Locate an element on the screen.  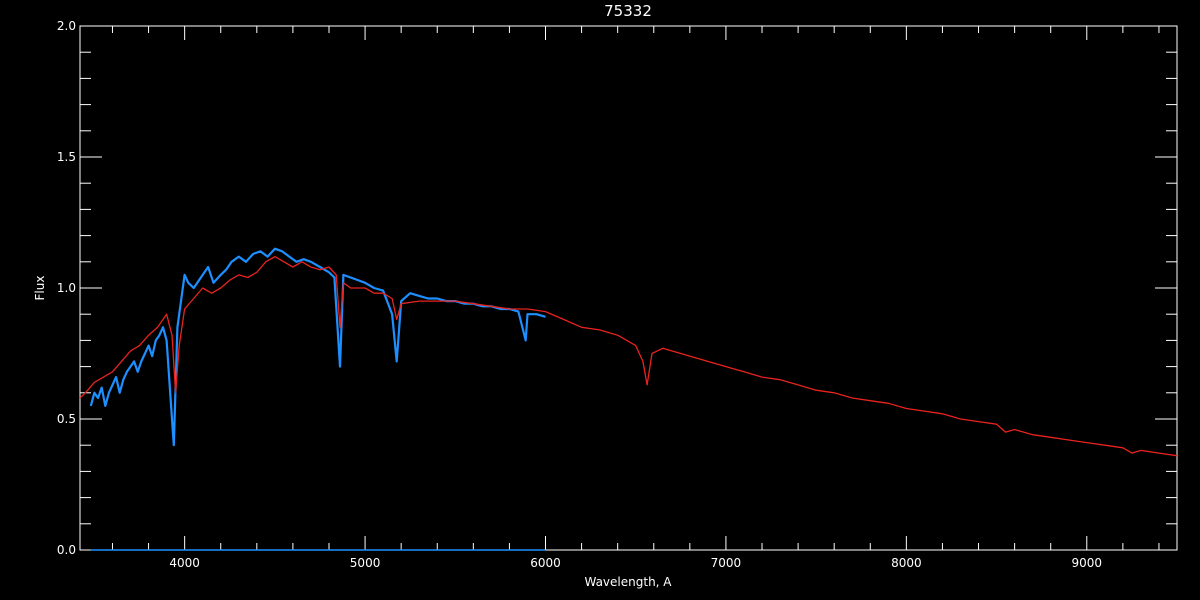
x-tick-label: 9000 is located at coordinates (1087, 563).